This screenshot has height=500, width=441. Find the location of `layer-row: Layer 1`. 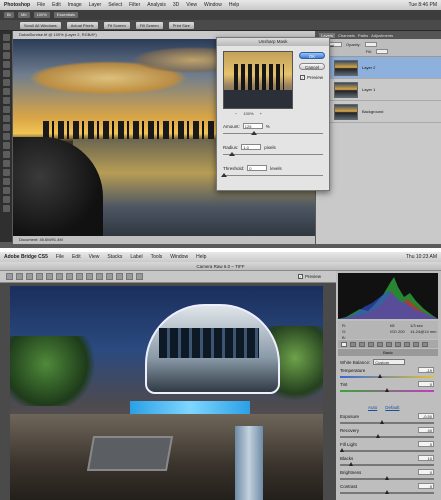

layer-row: Layer 1 is located at coordinates (378, 90).